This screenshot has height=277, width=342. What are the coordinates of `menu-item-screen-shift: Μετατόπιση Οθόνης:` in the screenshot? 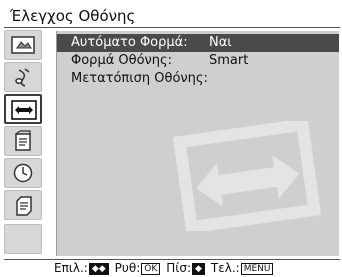 It's located at (198, 79).